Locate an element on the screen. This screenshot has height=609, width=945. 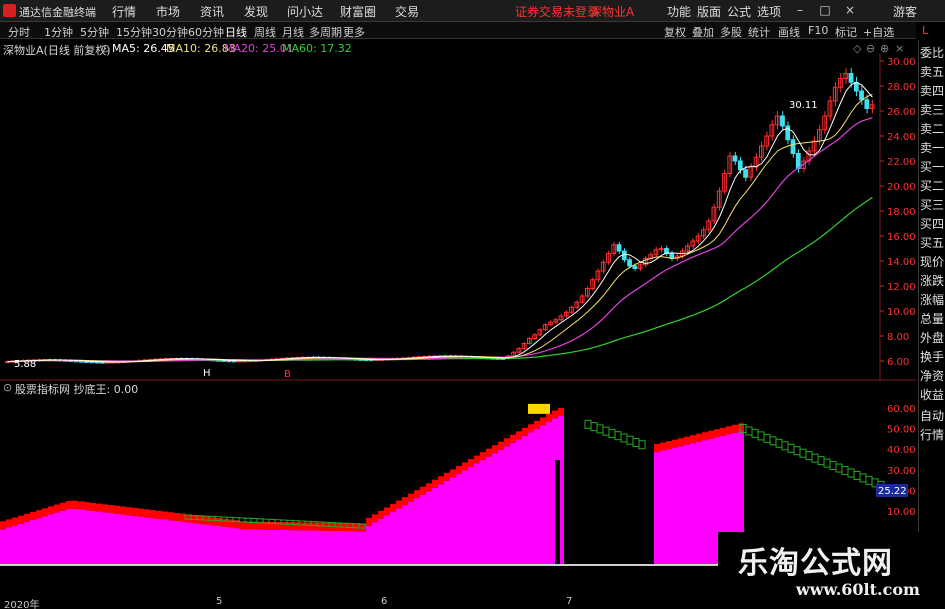
maximize-icon: □ is located at coordinates (825, 10).